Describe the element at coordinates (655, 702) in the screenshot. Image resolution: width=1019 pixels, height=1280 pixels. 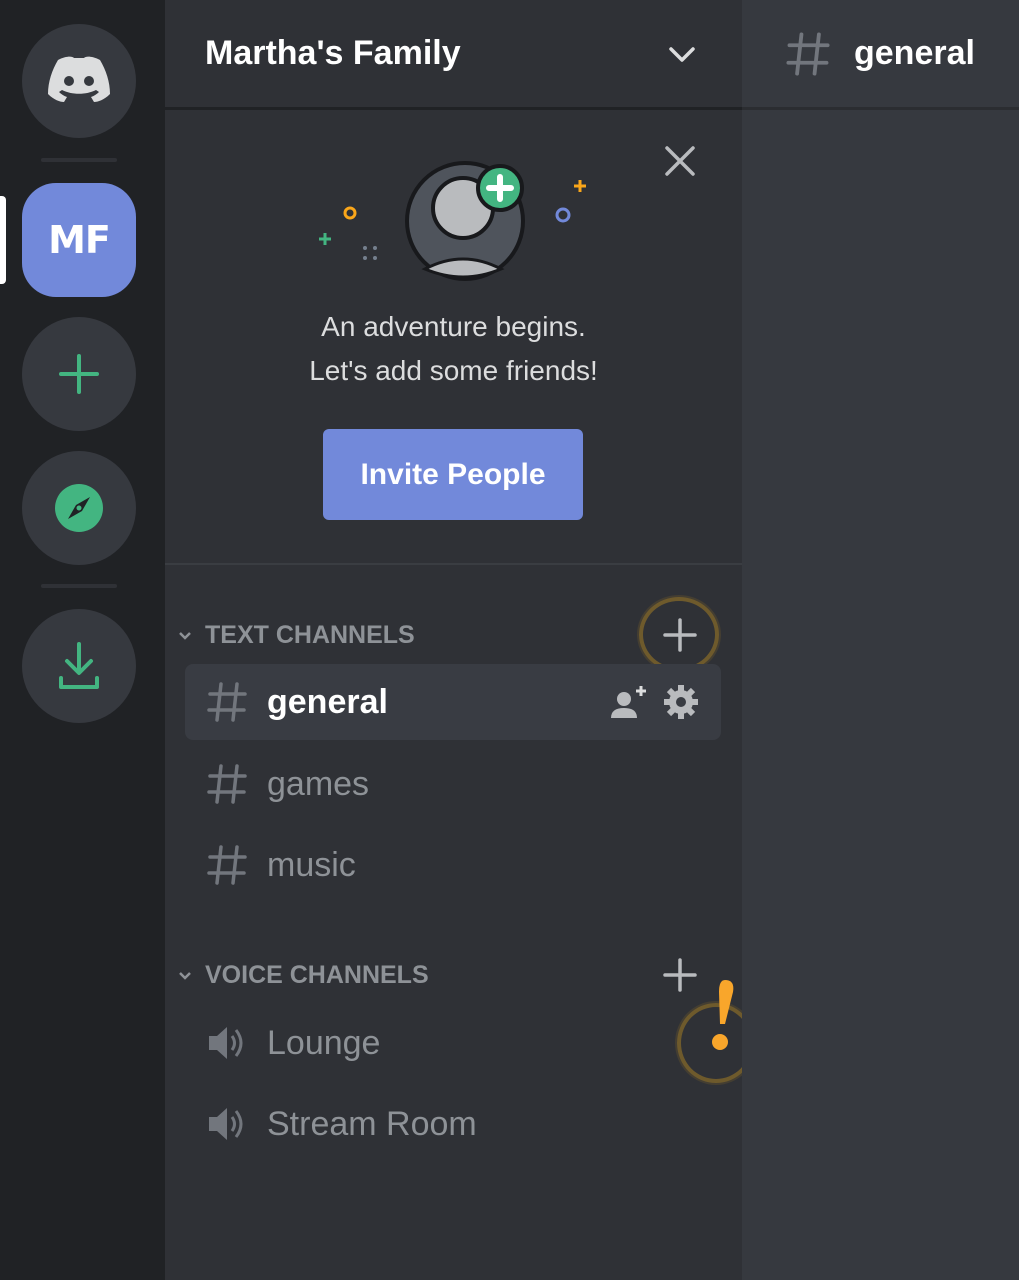
I see `channel-actions` at that location.